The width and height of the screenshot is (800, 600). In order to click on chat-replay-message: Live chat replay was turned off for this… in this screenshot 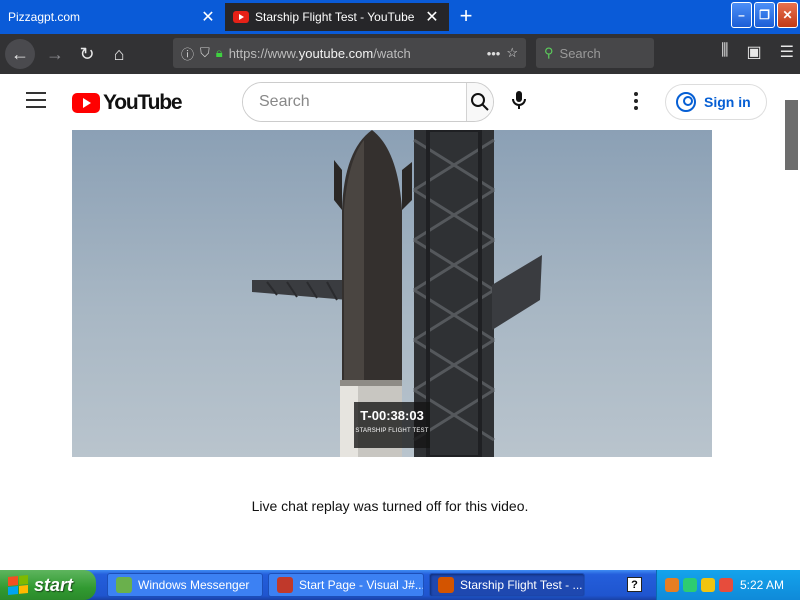, I will do `click(390, 506)`.